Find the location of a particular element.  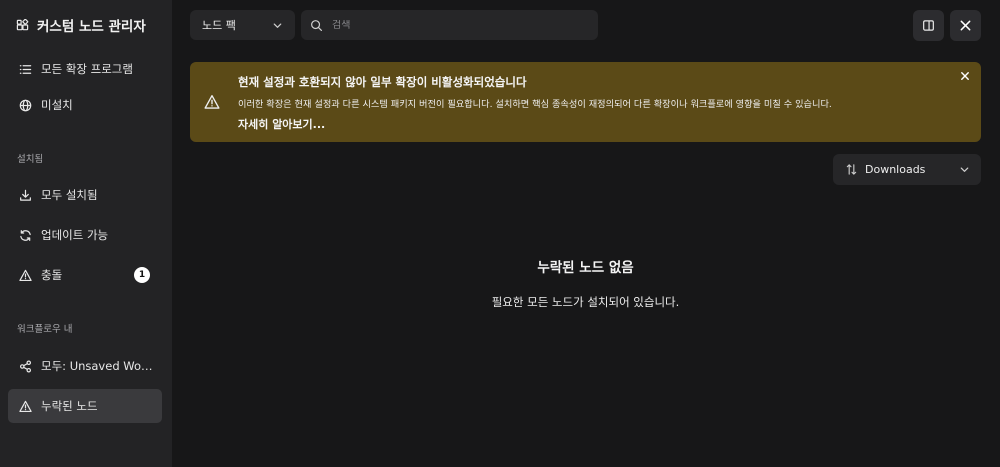

download-icon is located at coordinates (25, 195).